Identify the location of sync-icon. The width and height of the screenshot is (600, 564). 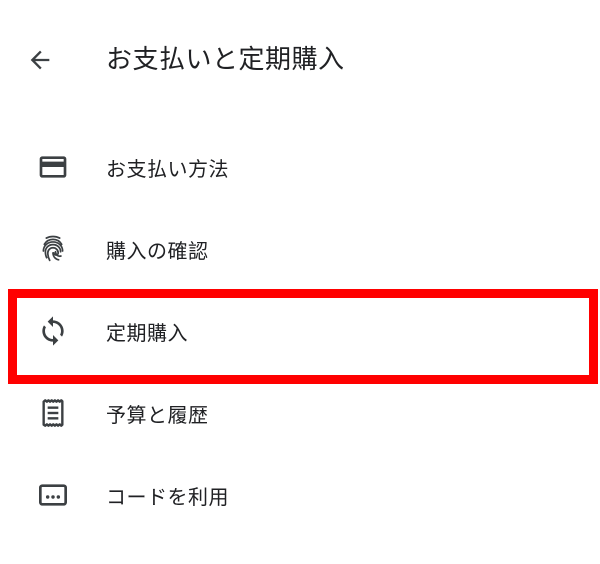
(53, 331).